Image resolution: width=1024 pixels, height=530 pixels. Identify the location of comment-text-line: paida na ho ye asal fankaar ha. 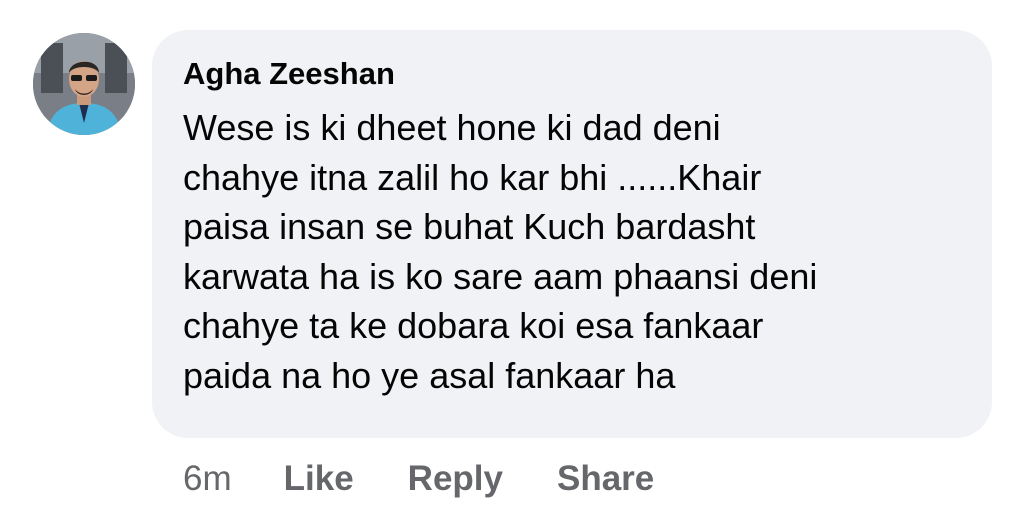
(429, 375).